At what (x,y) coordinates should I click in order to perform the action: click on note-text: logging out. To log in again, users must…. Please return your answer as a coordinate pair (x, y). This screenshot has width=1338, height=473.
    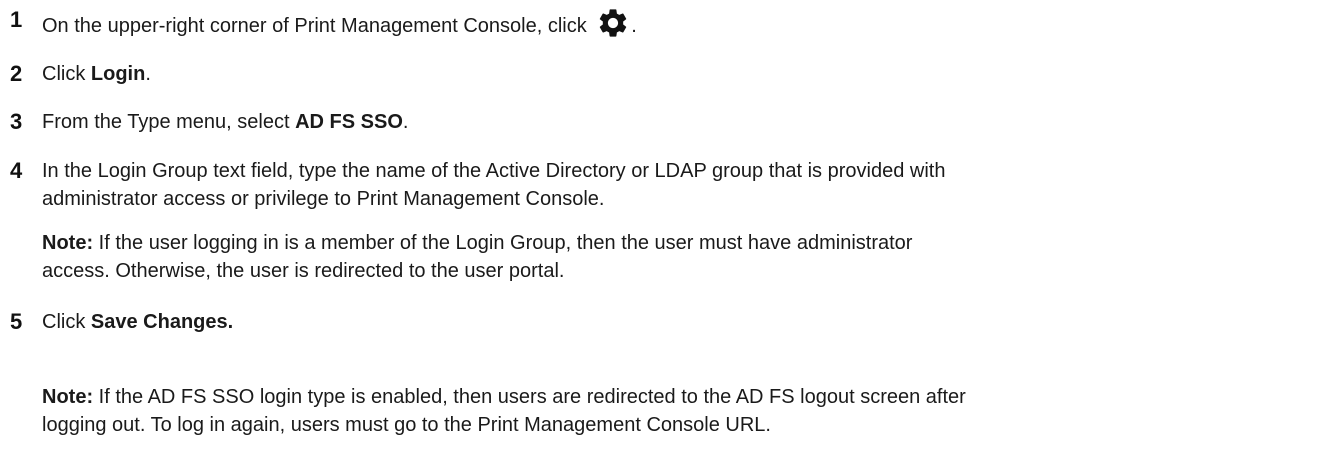
    Looking at the image, I should click on (406, 425).